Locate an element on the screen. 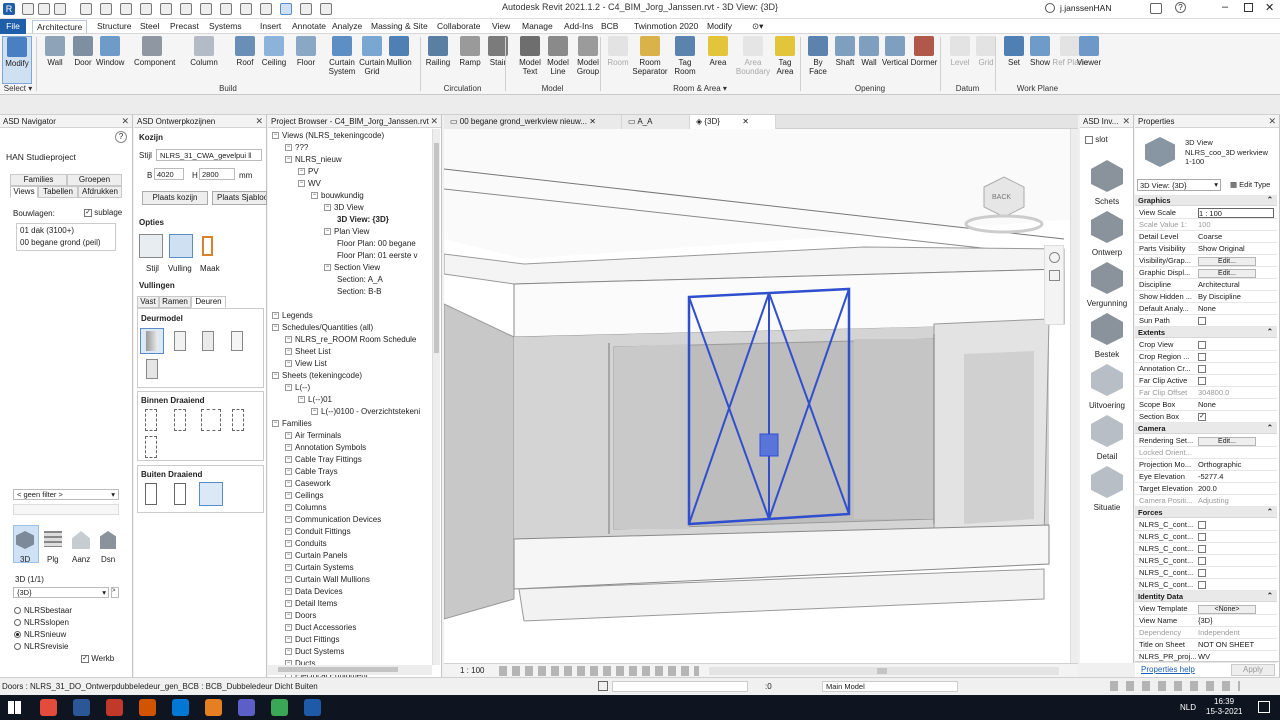 This screenshot has height=720, width=1280. inv-phase-label: Situatie is located at coordinates (1107, 507).